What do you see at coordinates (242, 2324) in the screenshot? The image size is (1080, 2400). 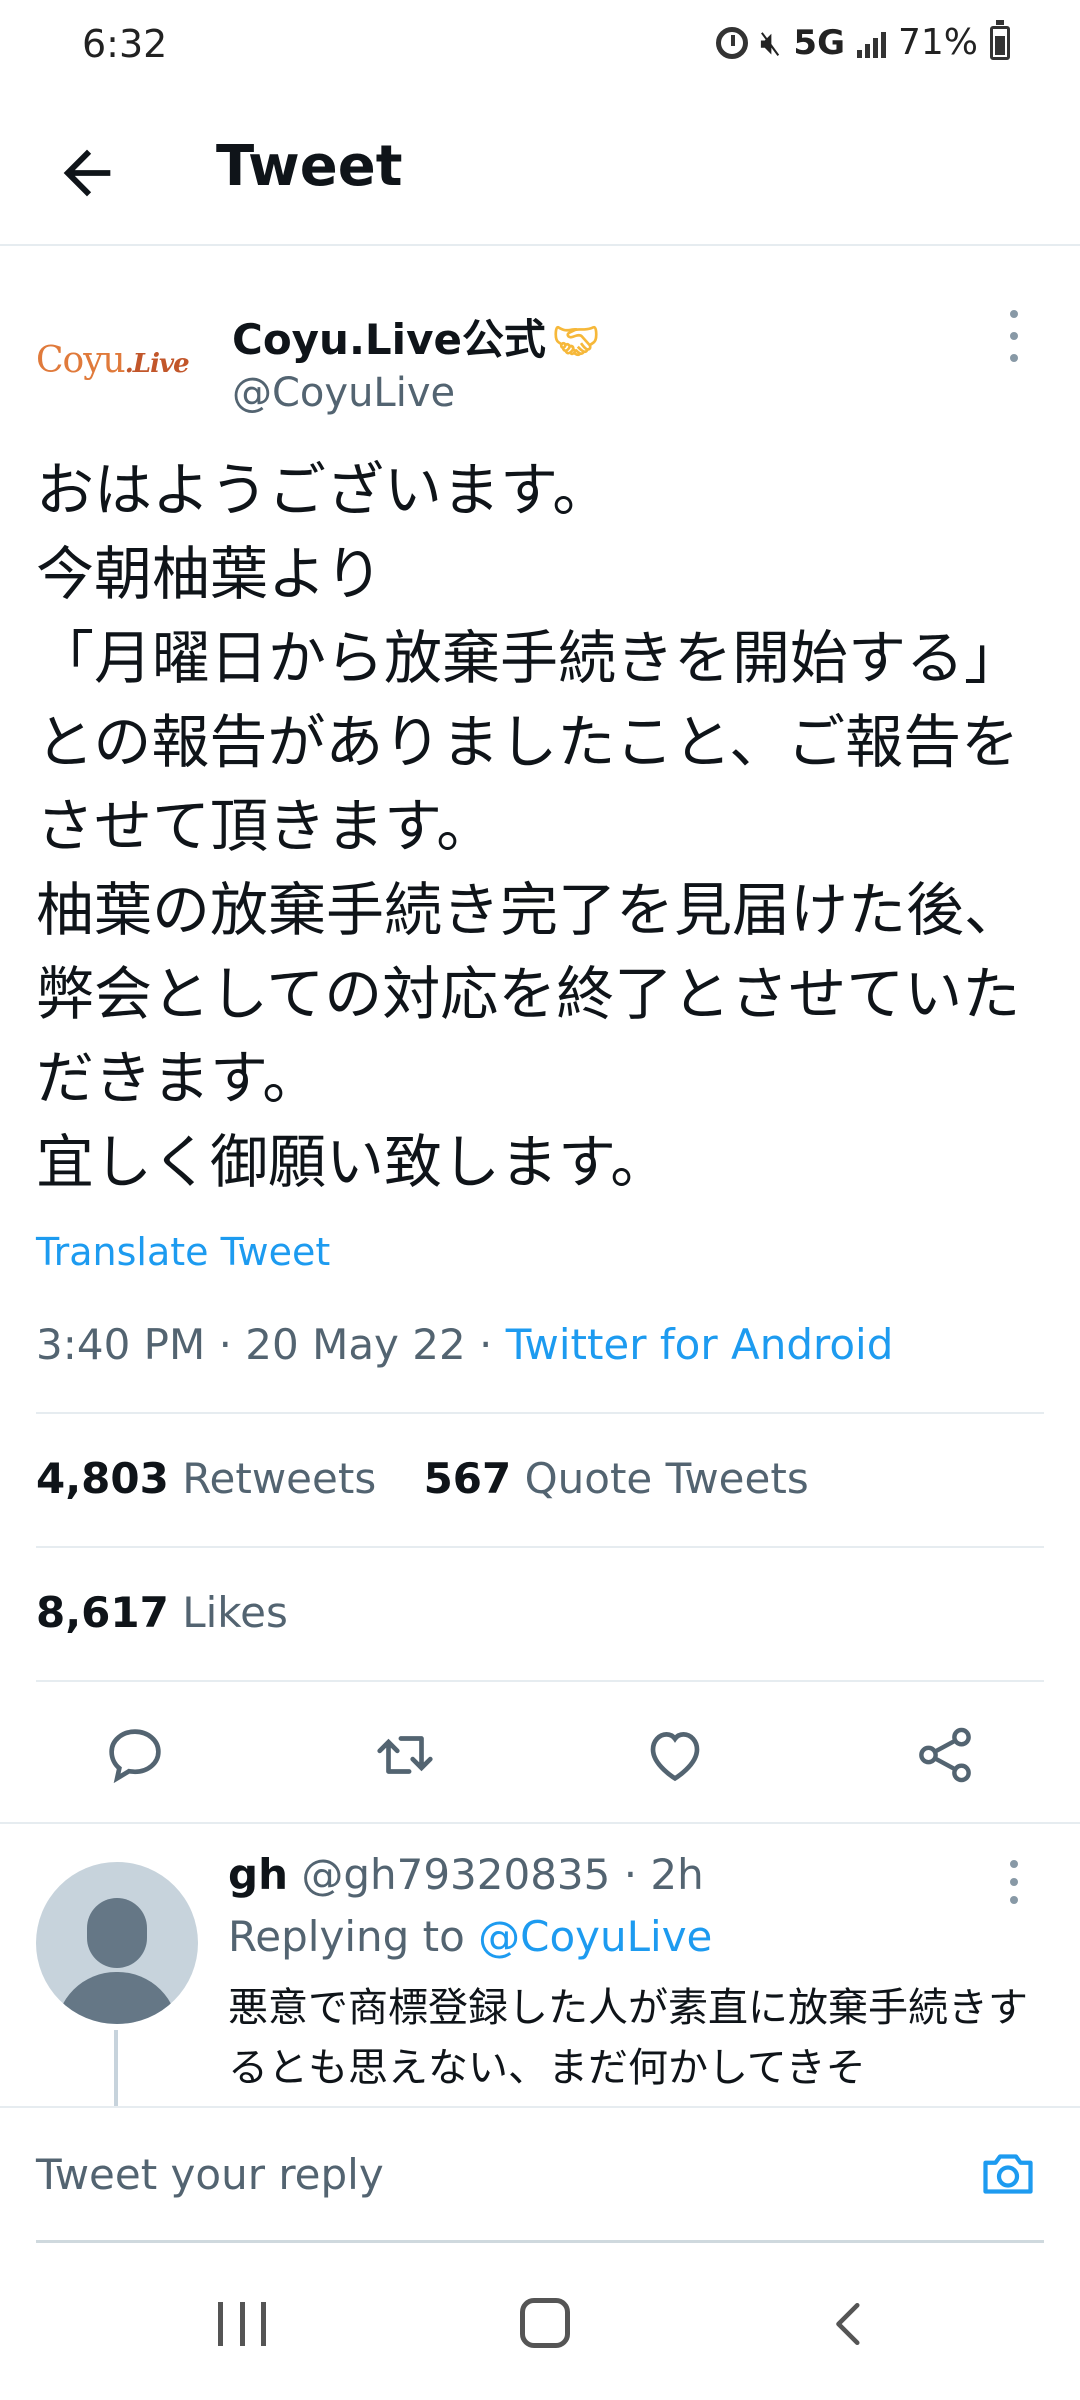 I see `recents-icon` at bounding box center [242, 2324].